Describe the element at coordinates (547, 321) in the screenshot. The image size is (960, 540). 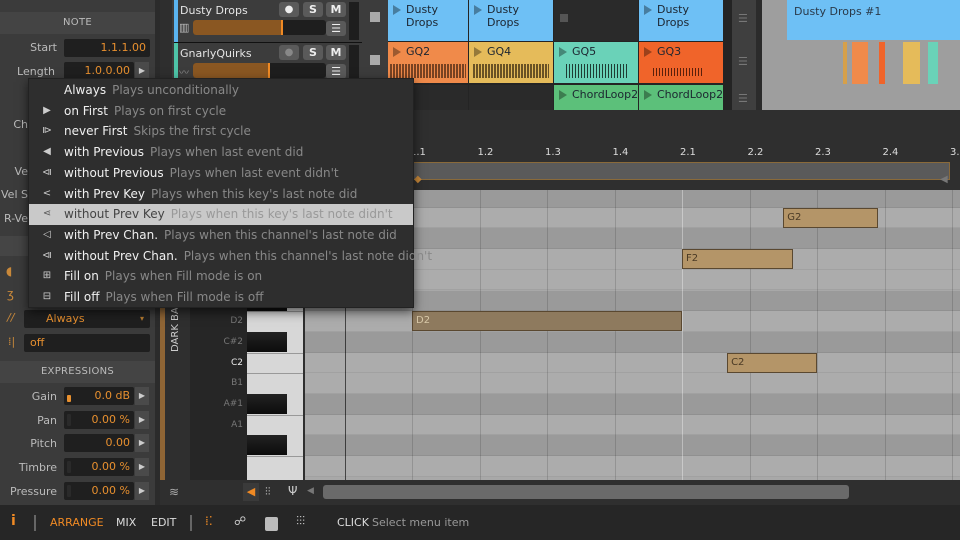
I see `midi-note: D2` at that location.